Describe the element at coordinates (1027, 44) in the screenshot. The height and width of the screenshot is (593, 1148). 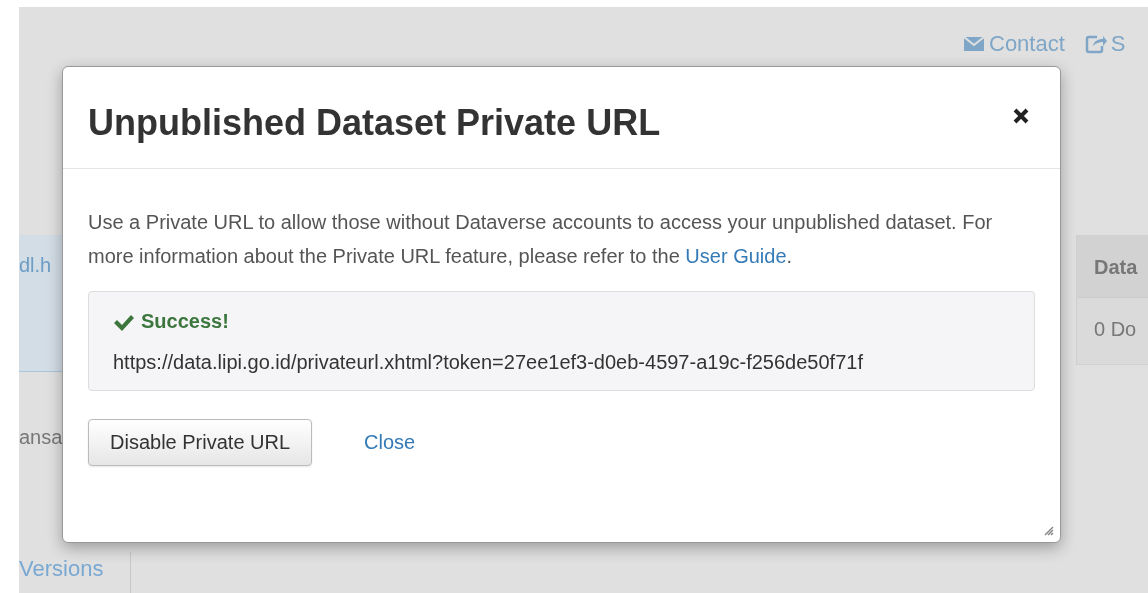
I see `link-label: Contact` at that location.